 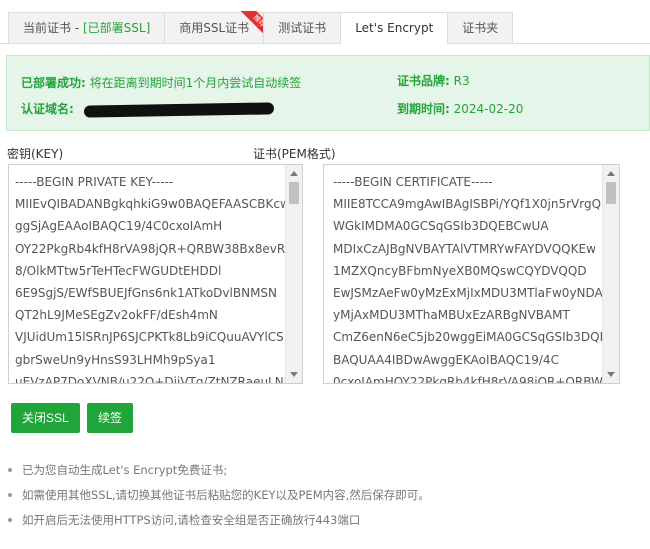 What do you see at coordinates (468, 293) in the screenshot?
I see `cert-line: EwJSMzAeFw0yMzExMjIxMDU3MTlaFw0yNDA` at bounding box center [468, 293].